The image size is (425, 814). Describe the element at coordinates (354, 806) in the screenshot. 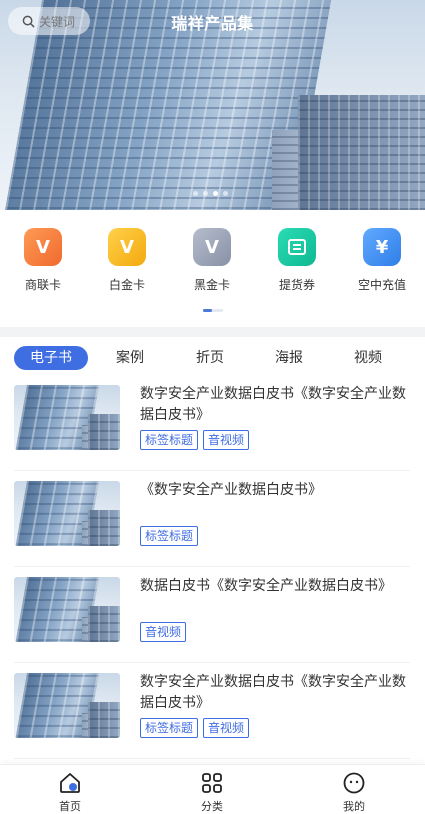

I see `nav-label: 我的` at that location.